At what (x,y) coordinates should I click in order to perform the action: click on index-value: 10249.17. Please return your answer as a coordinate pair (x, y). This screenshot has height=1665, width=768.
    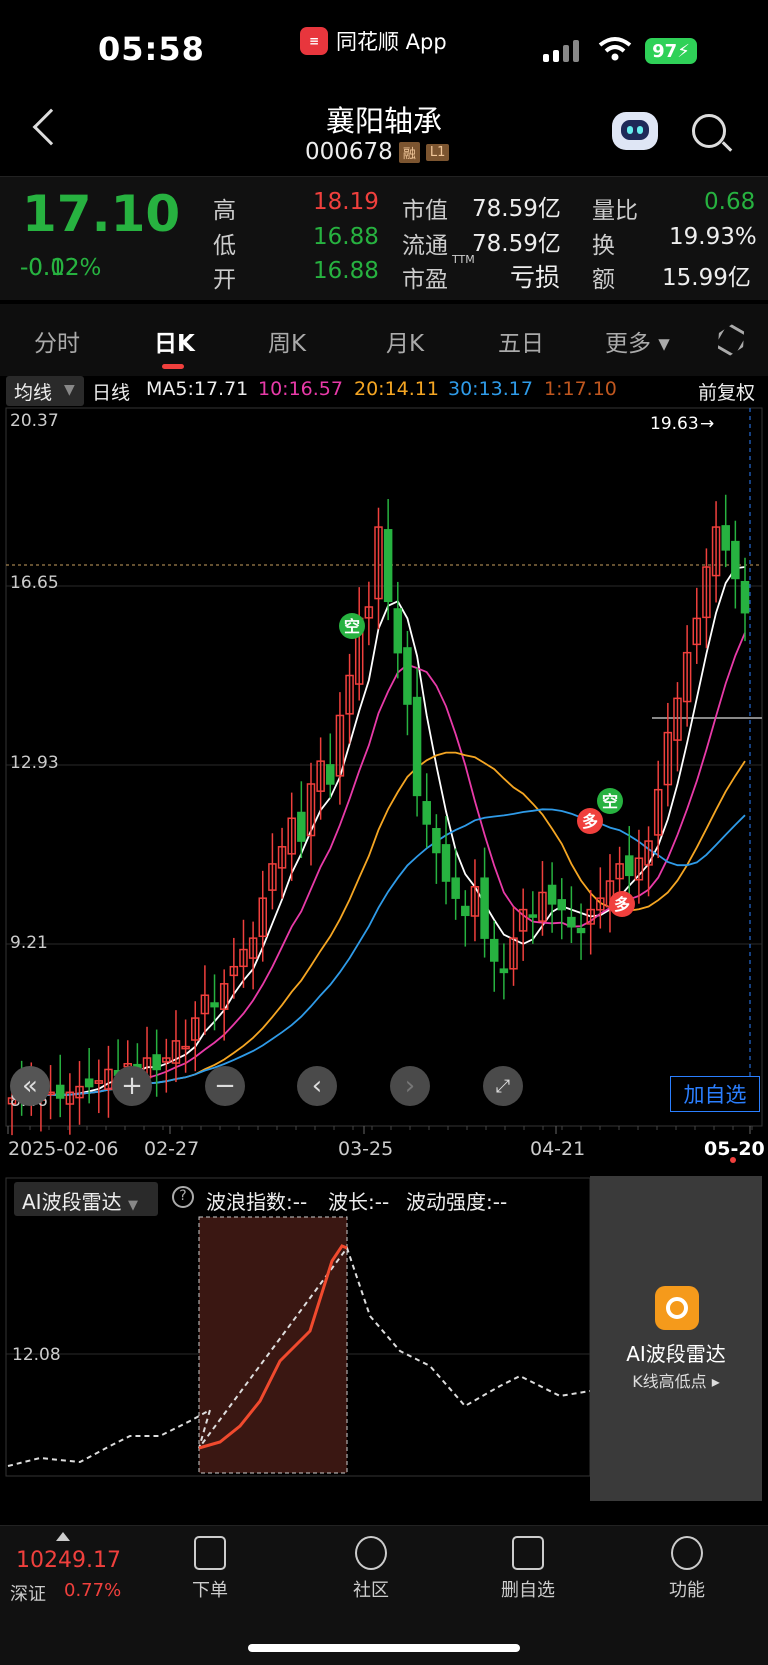
    Looking at the image, I should click on (68, 1560).